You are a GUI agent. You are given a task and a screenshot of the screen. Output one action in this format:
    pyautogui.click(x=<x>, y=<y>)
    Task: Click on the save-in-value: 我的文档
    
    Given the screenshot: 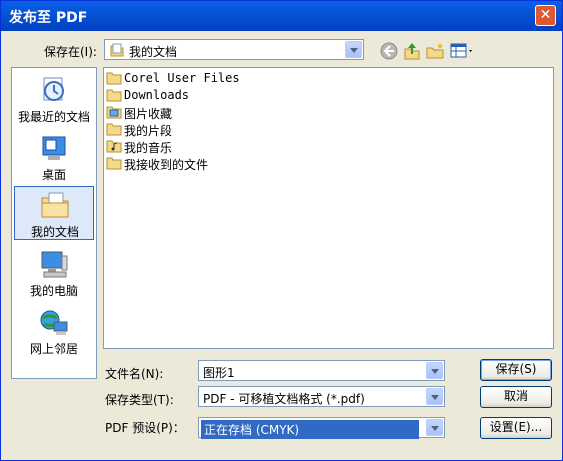 What is the action you would take?
    pyautogui.click(x=153, y=52)
    